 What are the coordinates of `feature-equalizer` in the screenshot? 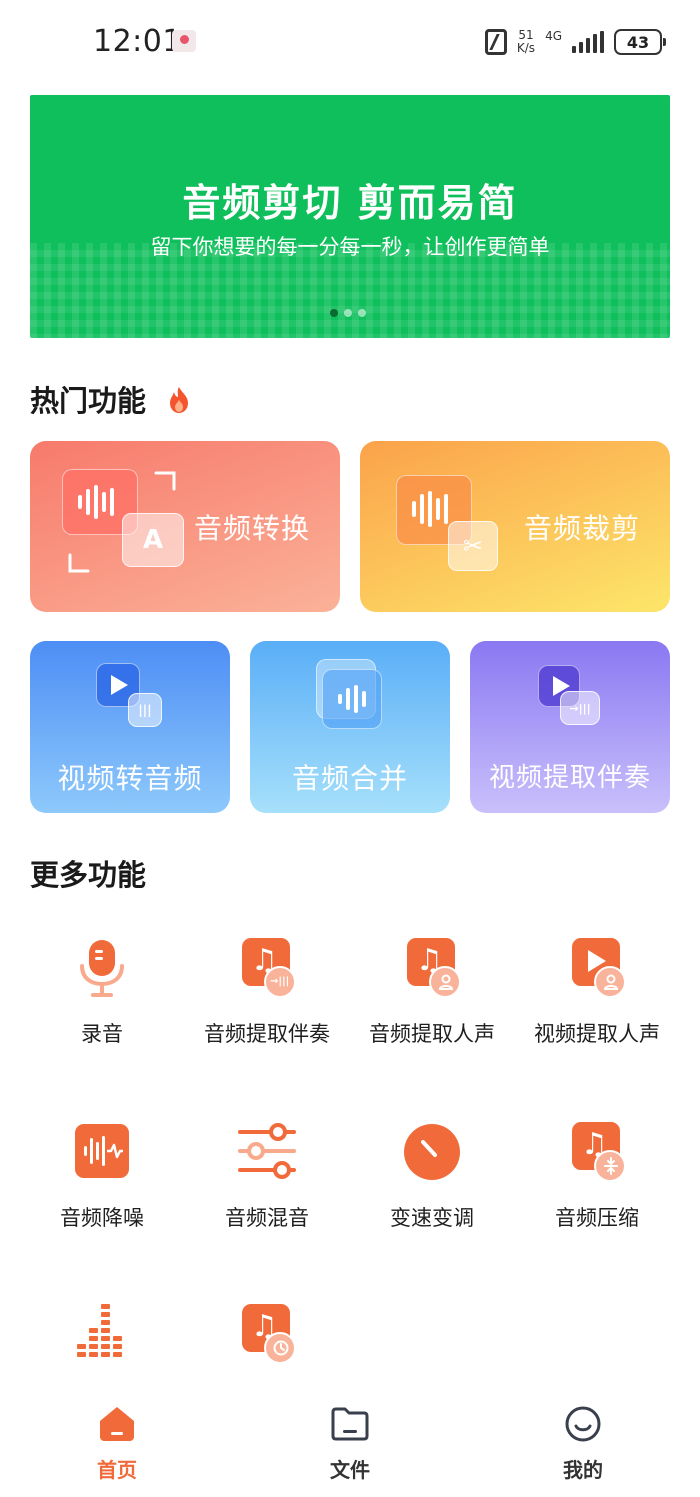 It's located at (102, 1342).